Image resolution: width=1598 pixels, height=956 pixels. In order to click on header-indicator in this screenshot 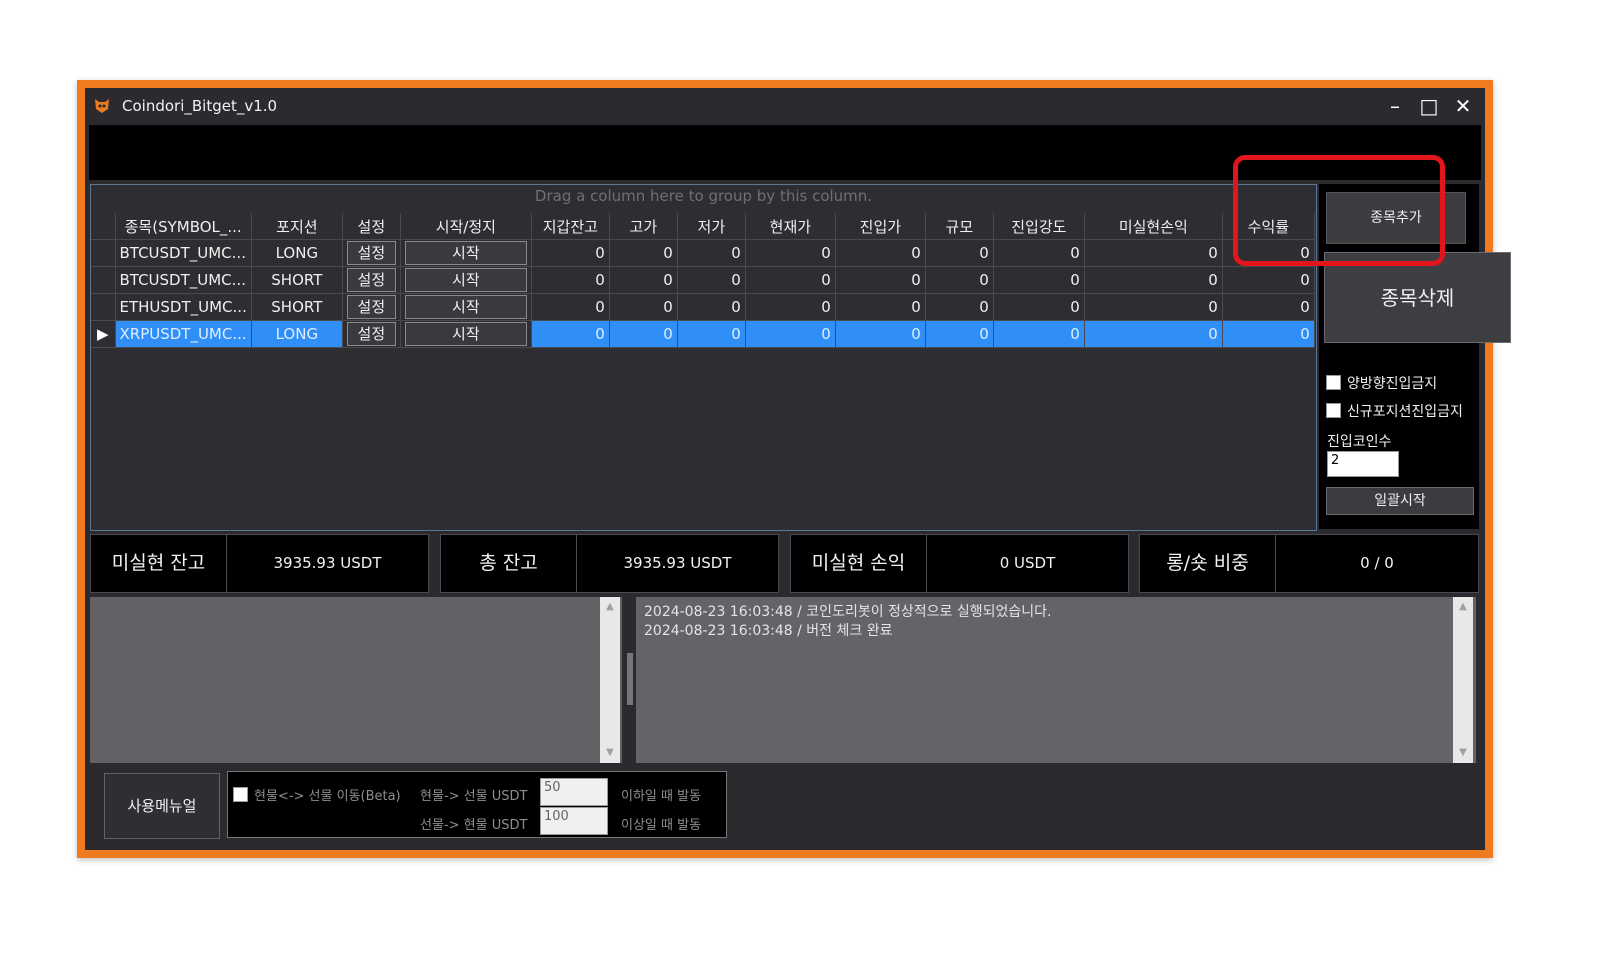, I will do `click(103, 226)`.